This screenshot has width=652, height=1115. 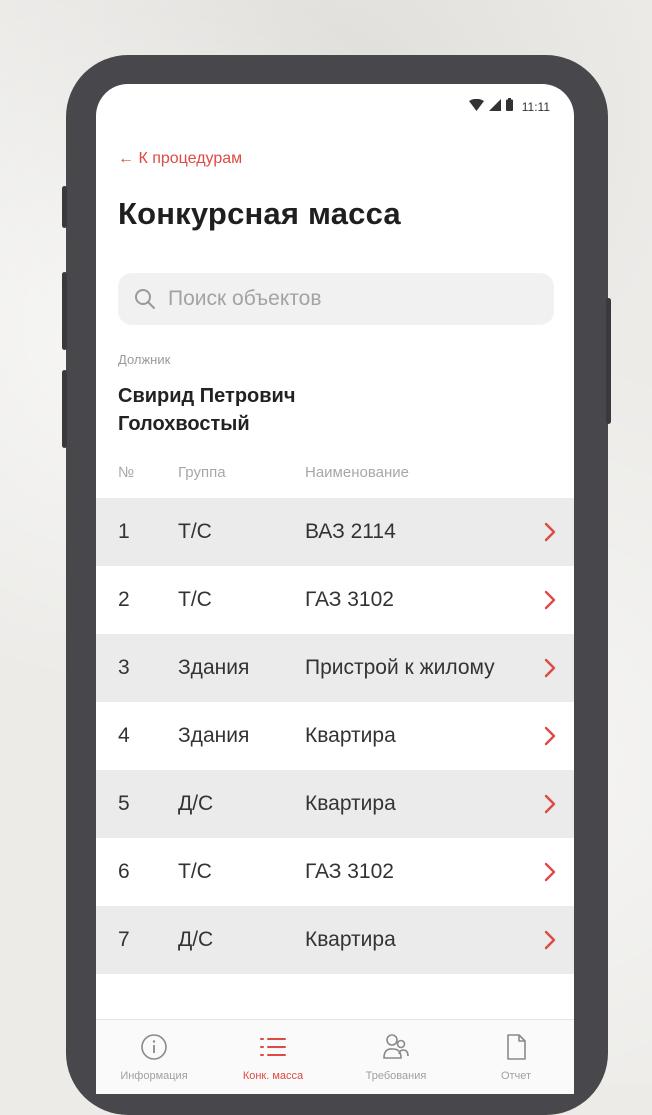 What do you see at coordinates (124, 871) in the screenshot?
I see `row-number: 6` at bounding box center [124, 871].